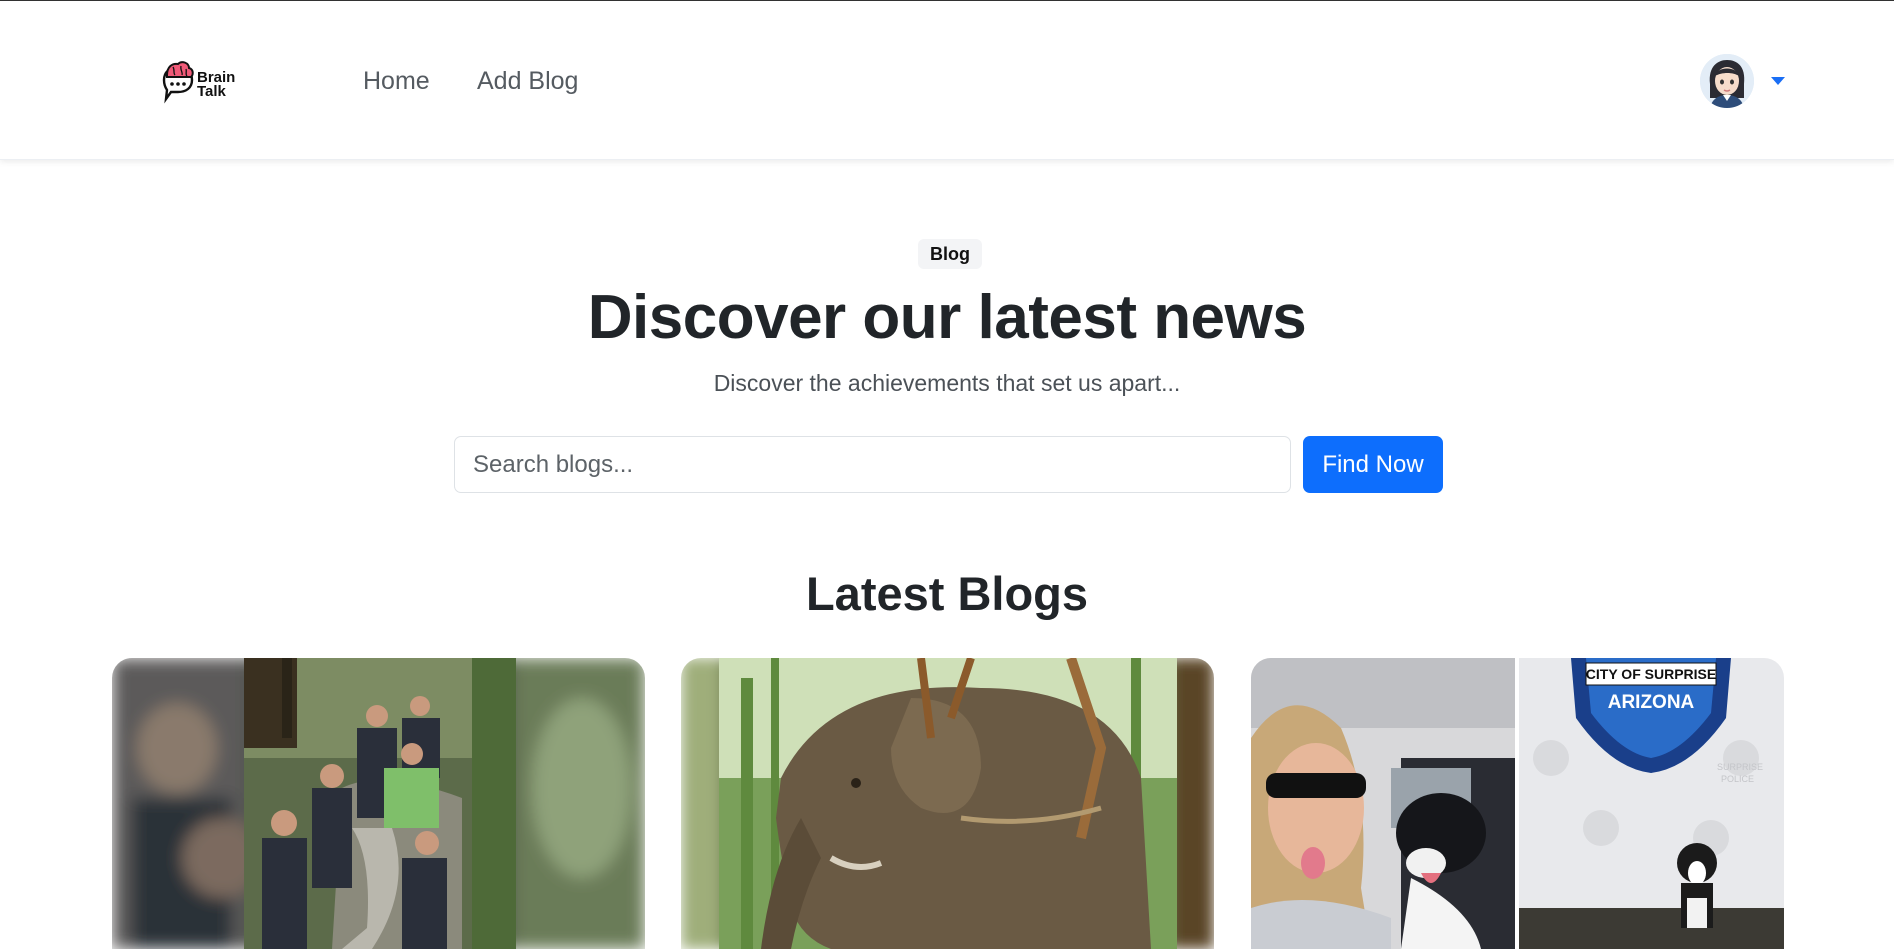 This screenshot has width=1894, height=949. I want to click on blog-card-image-elephant, so click(947, 803).